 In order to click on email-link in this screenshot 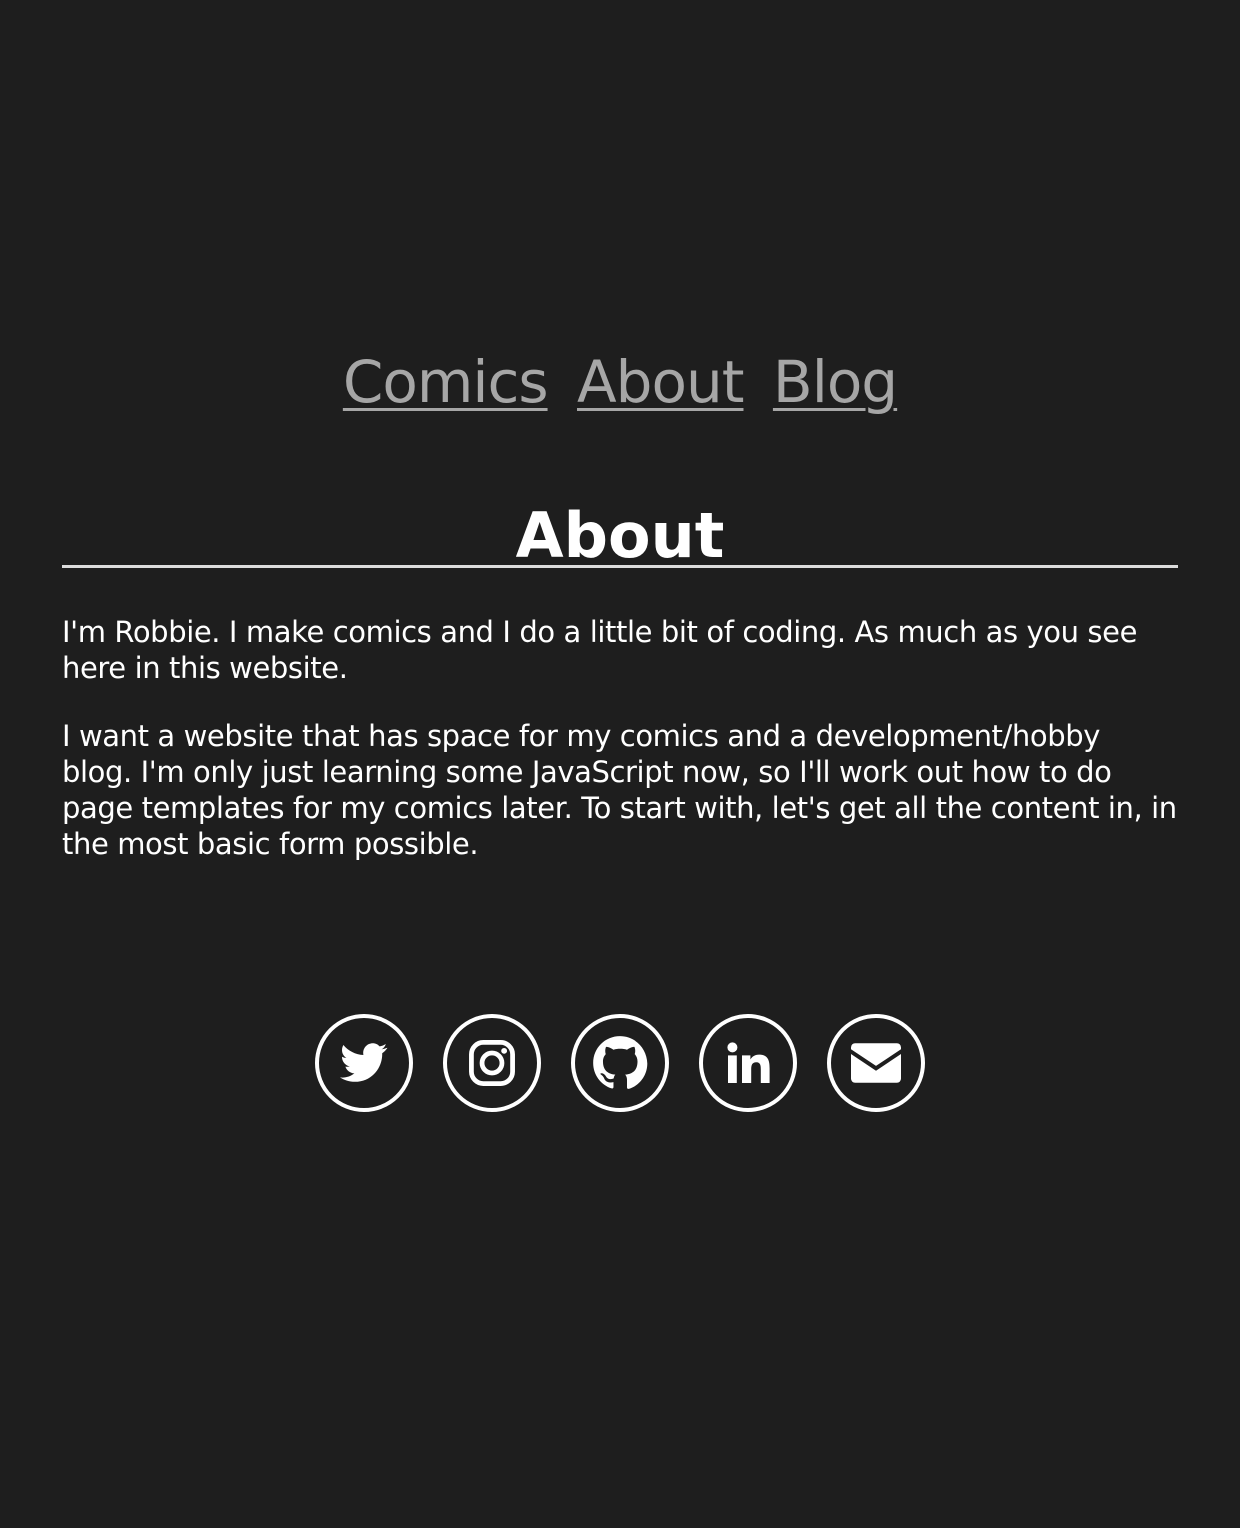, I will do `click(876, 1063)`.